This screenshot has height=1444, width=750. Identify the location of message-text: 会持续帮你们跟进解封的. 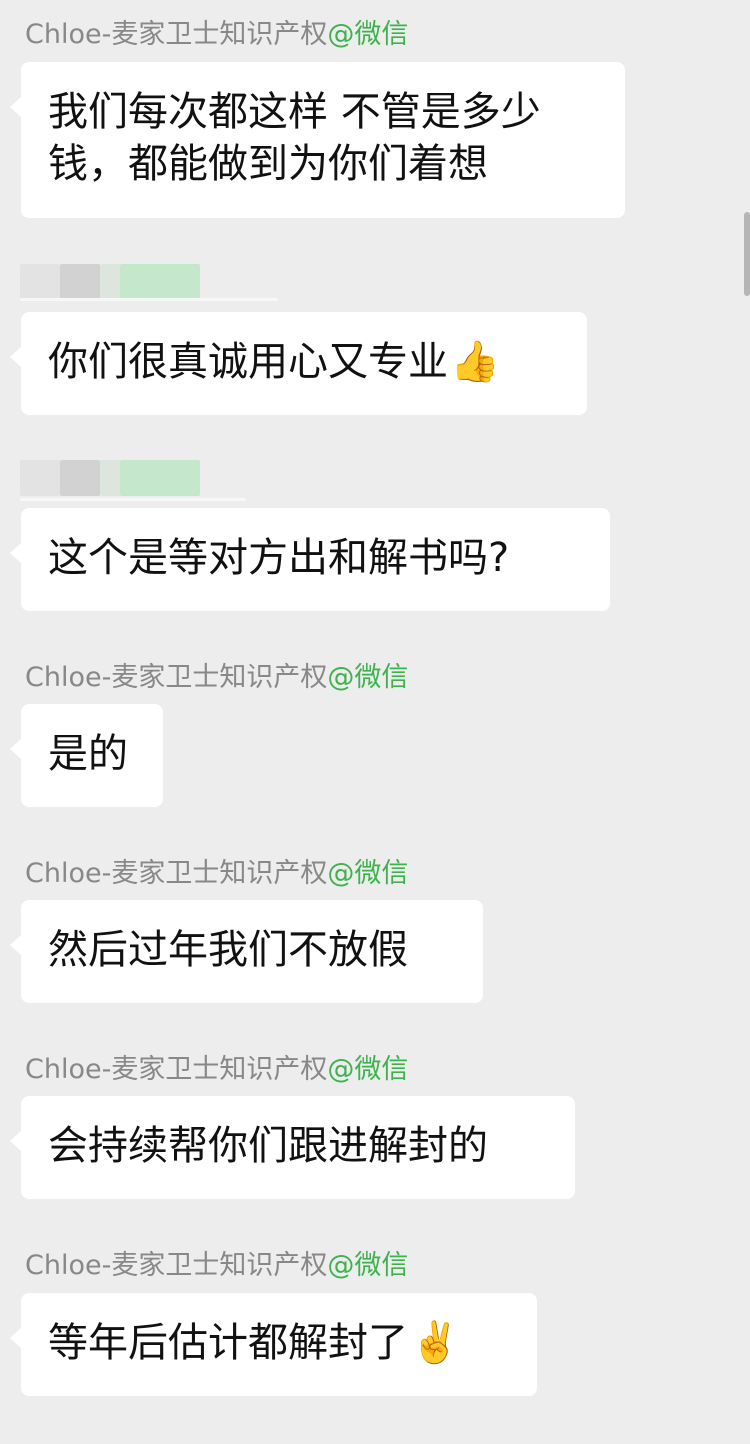
(268, 1146).